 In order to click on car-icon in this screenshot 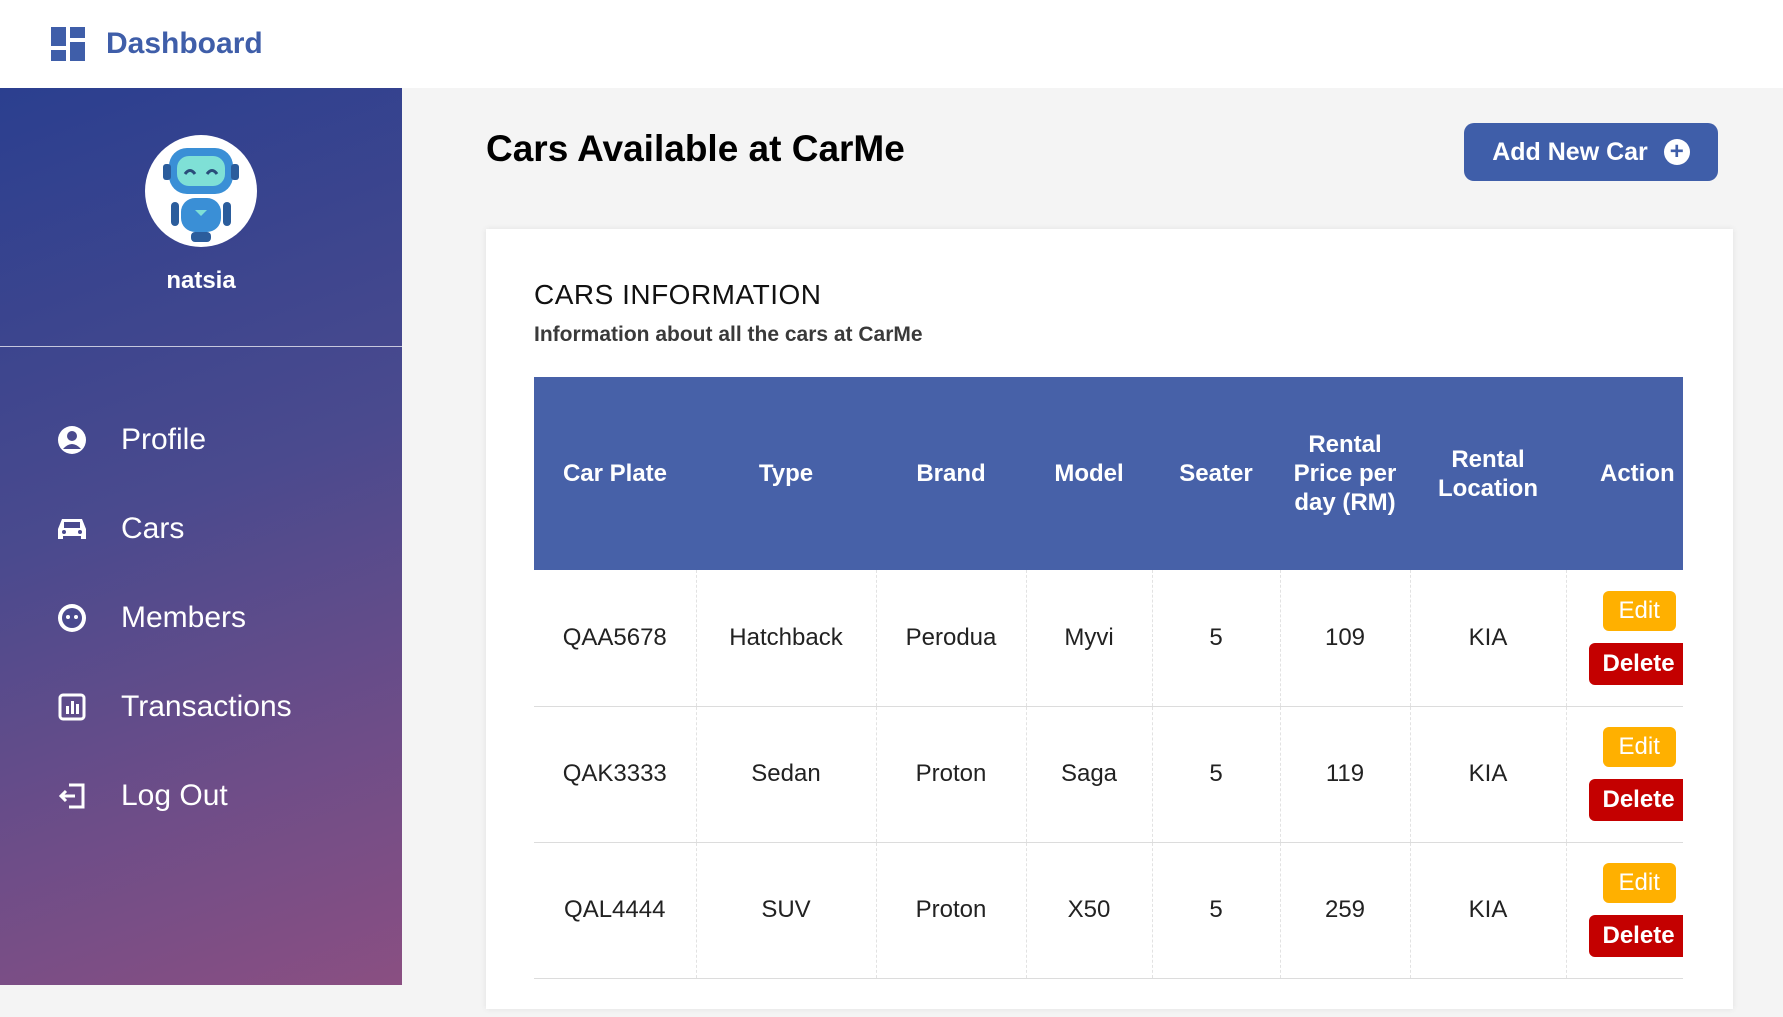, I will do `click(72, 529)`.